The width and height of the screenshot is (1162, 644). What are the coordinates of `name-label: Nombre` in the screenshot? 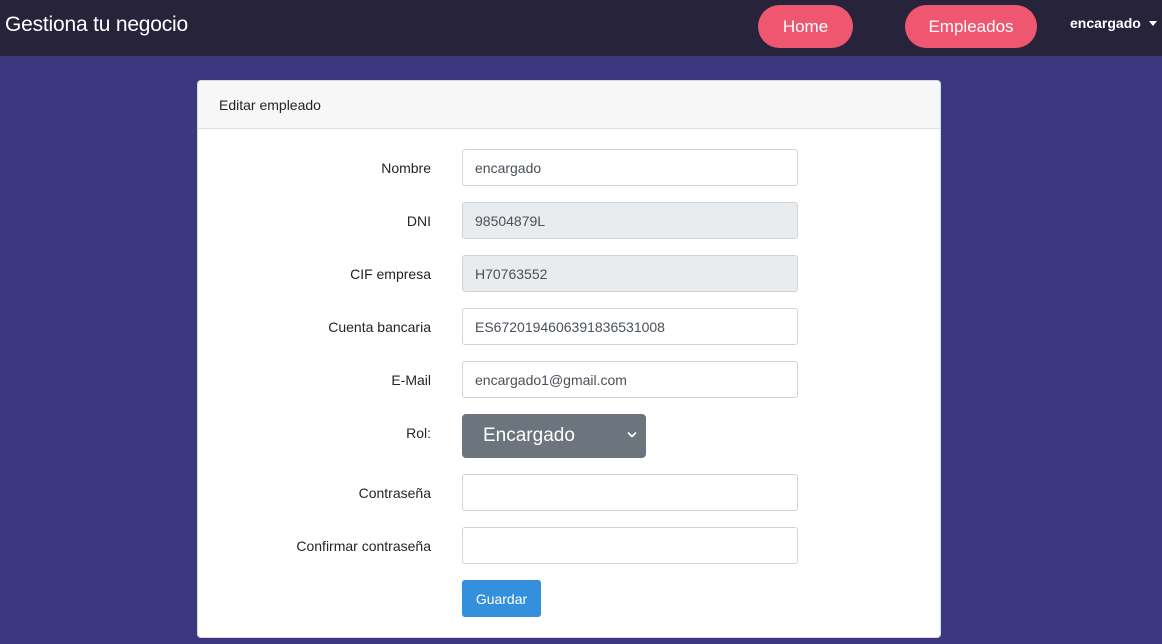 It's located at (406, 168).